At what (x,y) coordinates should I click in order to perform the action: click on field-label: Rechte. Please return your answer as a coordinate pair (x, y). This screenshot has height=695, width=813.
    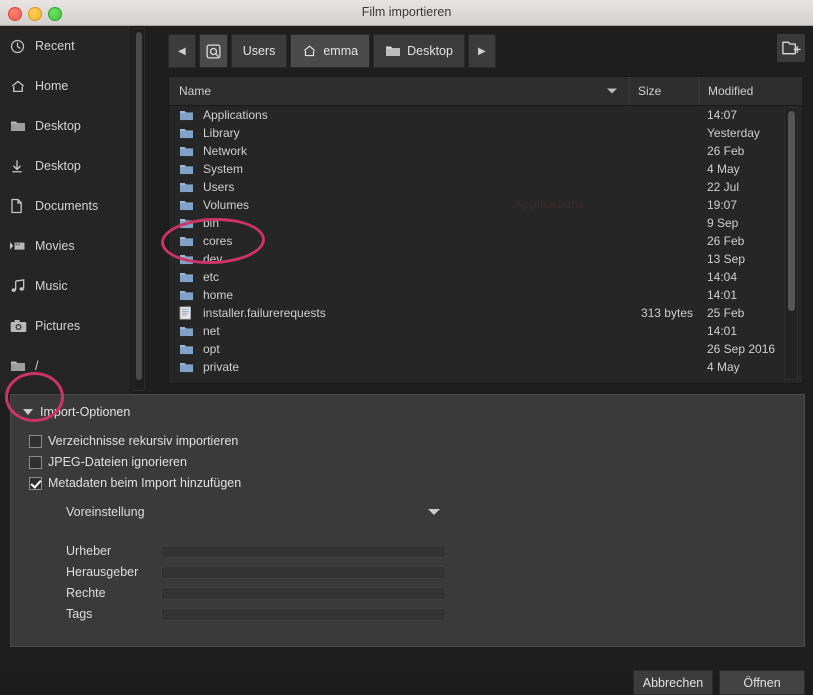
    Looking at the image, I should click on (86, 593).